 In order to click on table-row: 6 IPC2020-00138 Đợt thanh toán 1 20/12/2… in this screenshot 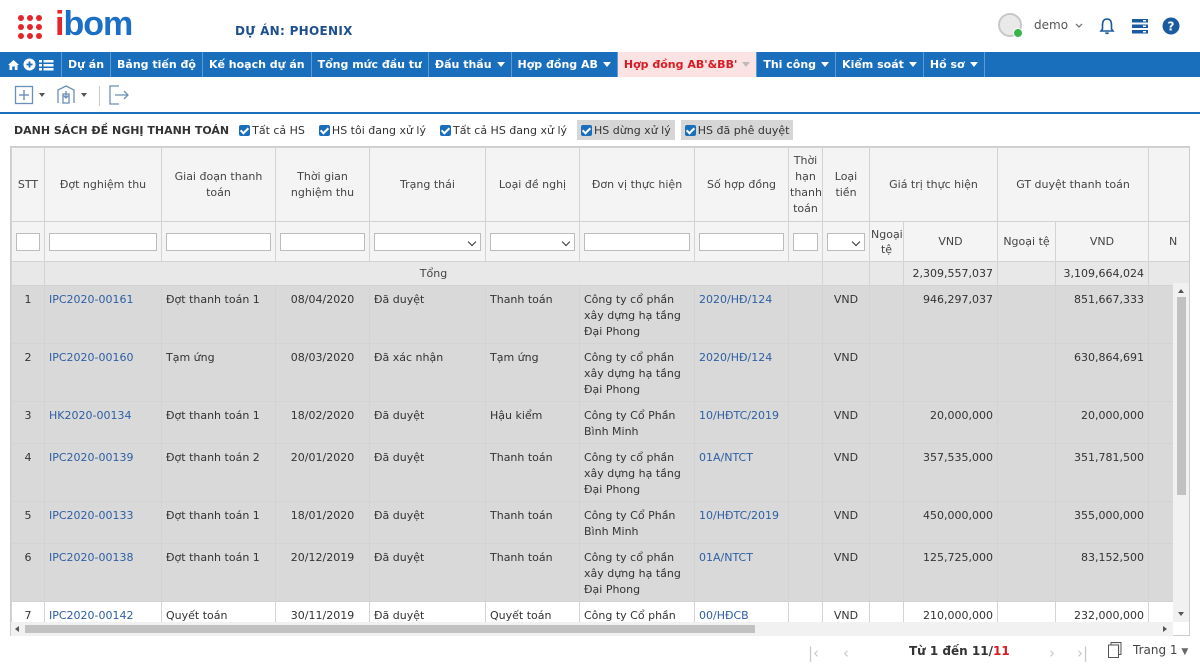, I will do `click(600, 572)`.